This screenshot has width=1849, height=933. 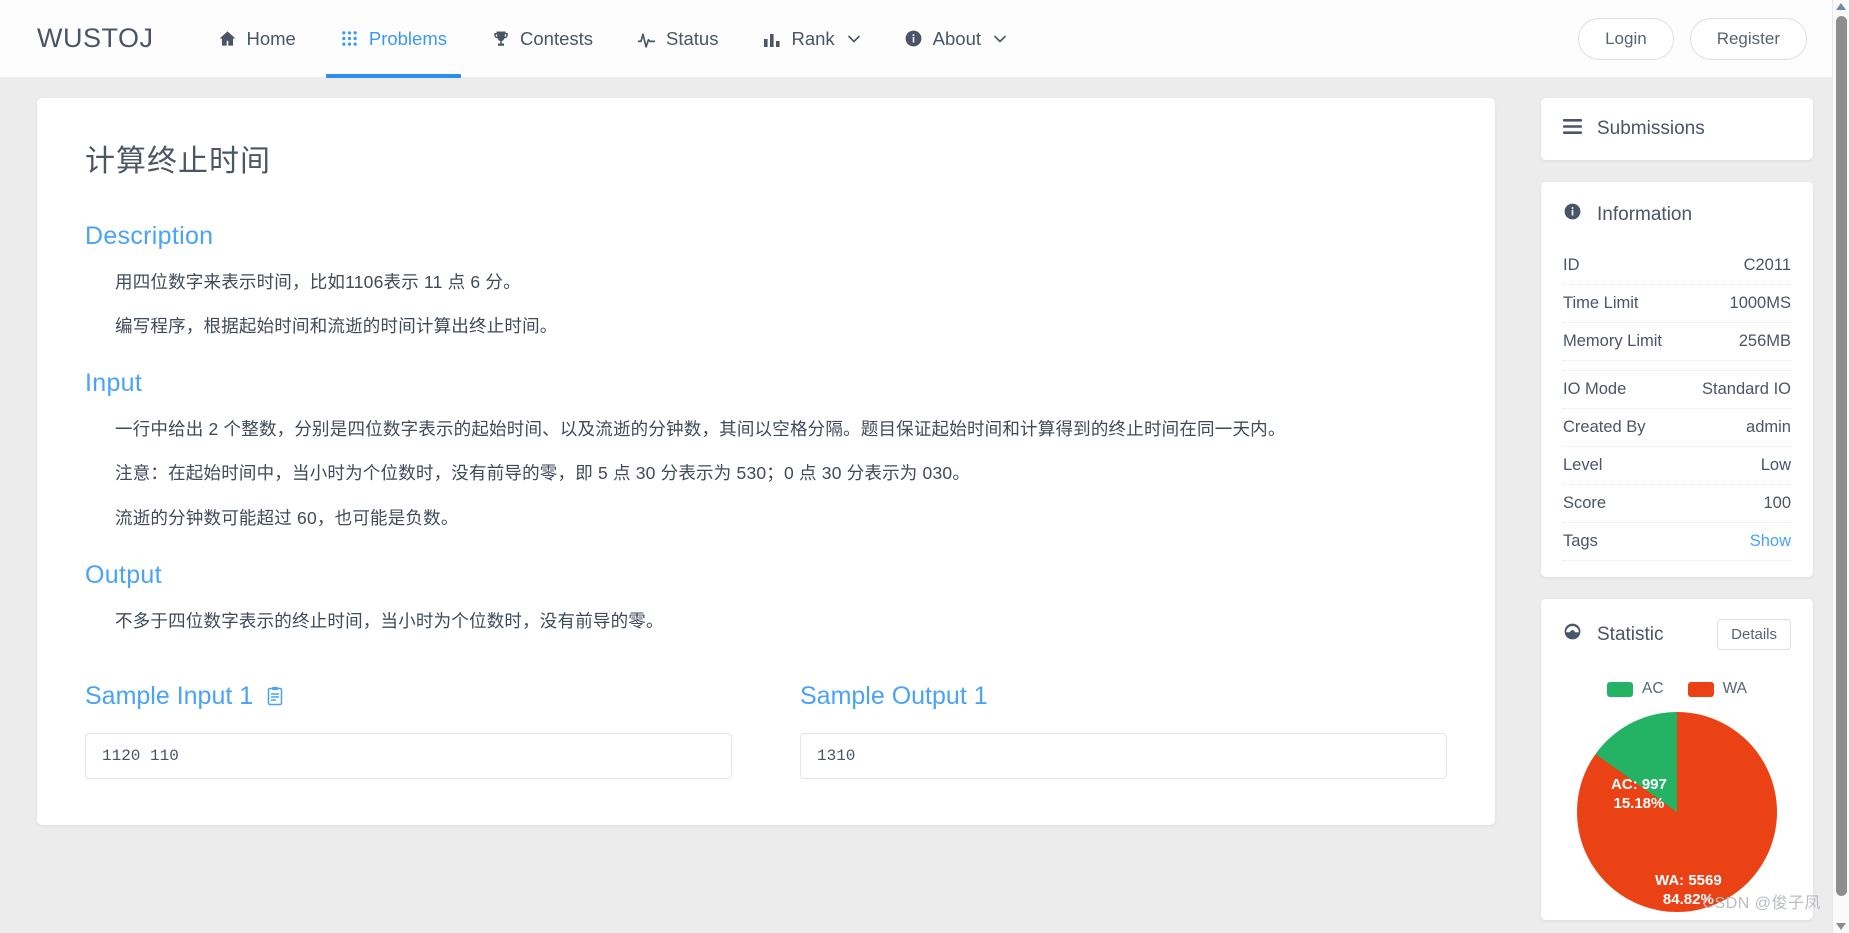 I want to click on list-icon, so click(x=1572, y=129).